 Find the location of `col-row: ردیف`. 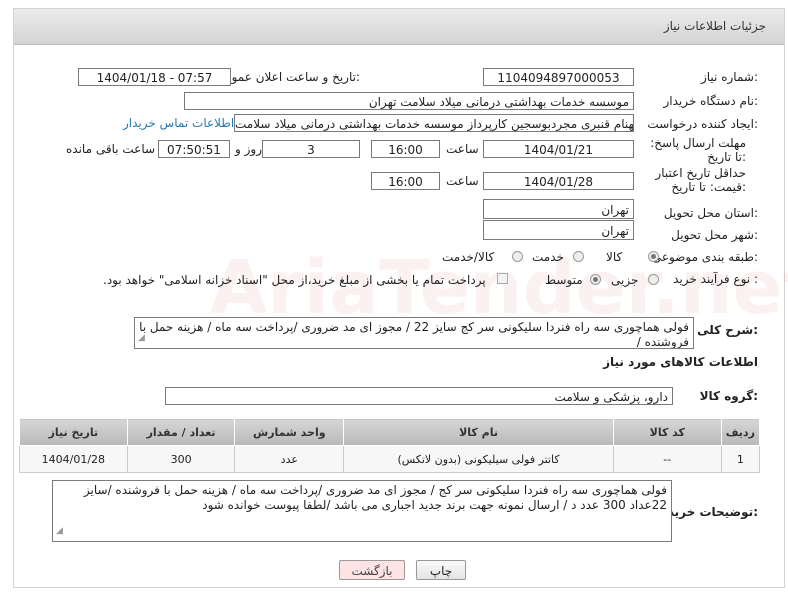

col-row: ردیف is located at coordinates (740, 432).